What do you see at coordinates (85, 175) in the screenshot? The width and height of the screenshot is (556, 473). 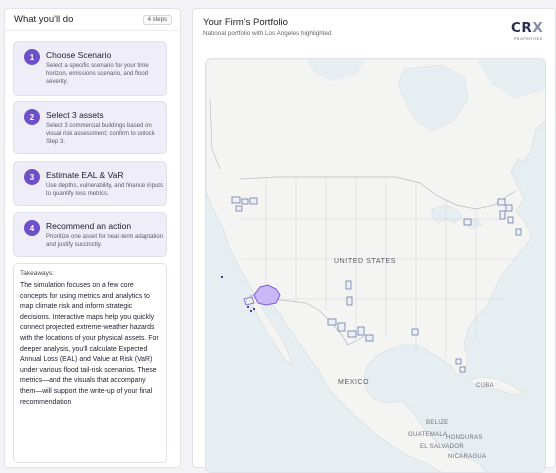 I see `step-title: Estimate EAL & VaR` at bounding box center [85, 175].